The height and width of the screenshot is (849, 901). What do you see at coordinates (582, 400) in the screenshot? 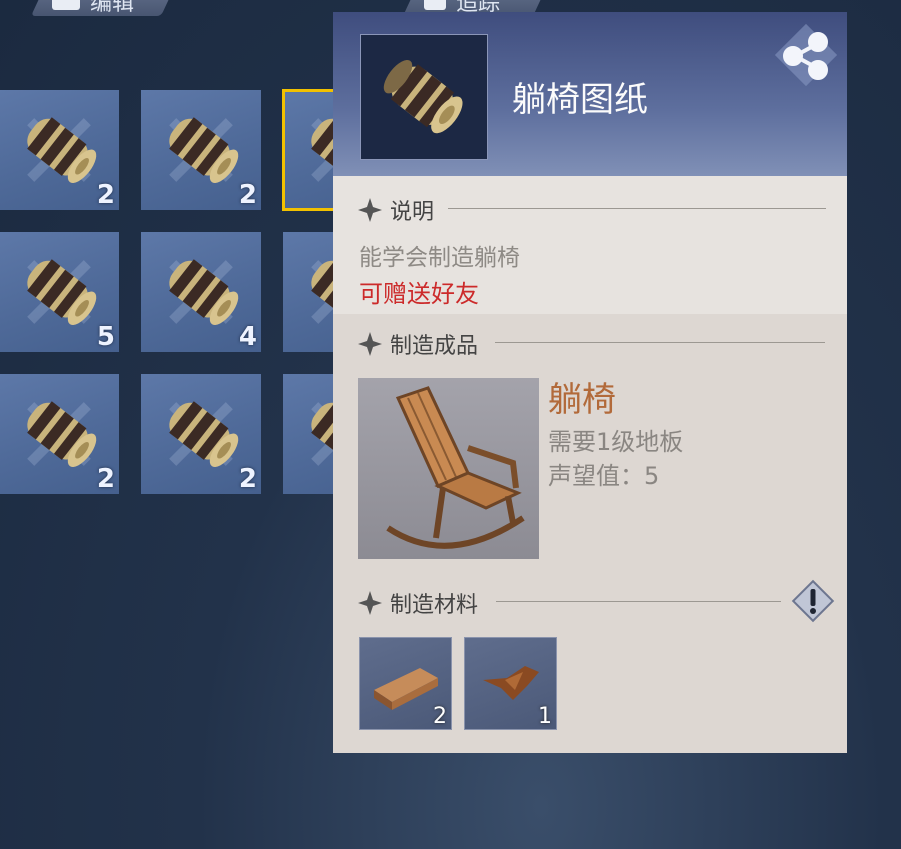
I see `product-name: 躺椅` at bounding box center [582, 400].